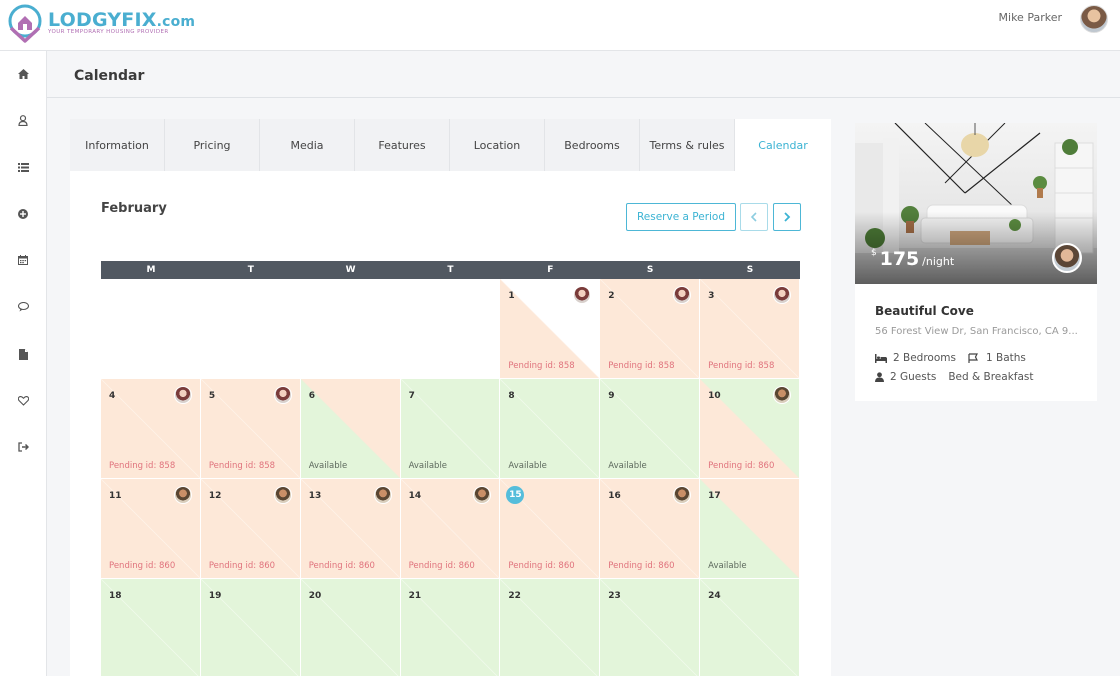 The height and width of the screenshot is (676, 1120). Describe the element at coordinates (250, 429) in the screenshot. I see `calendar-day-cell: 5 Pending id: 858` at that location.